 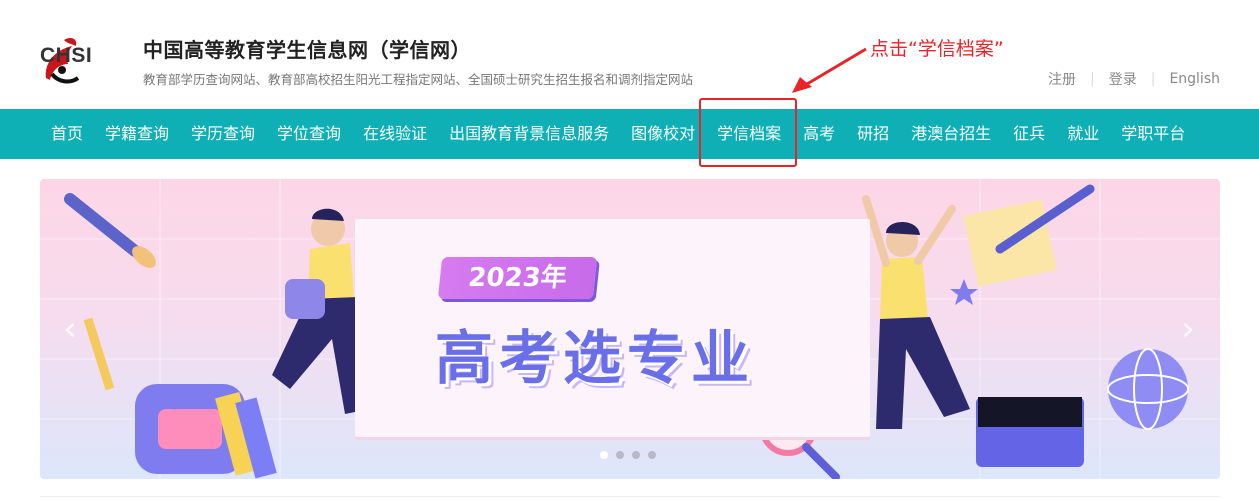 I want to click on prev-slide-icon: ‹, so click(x=70, y=329).